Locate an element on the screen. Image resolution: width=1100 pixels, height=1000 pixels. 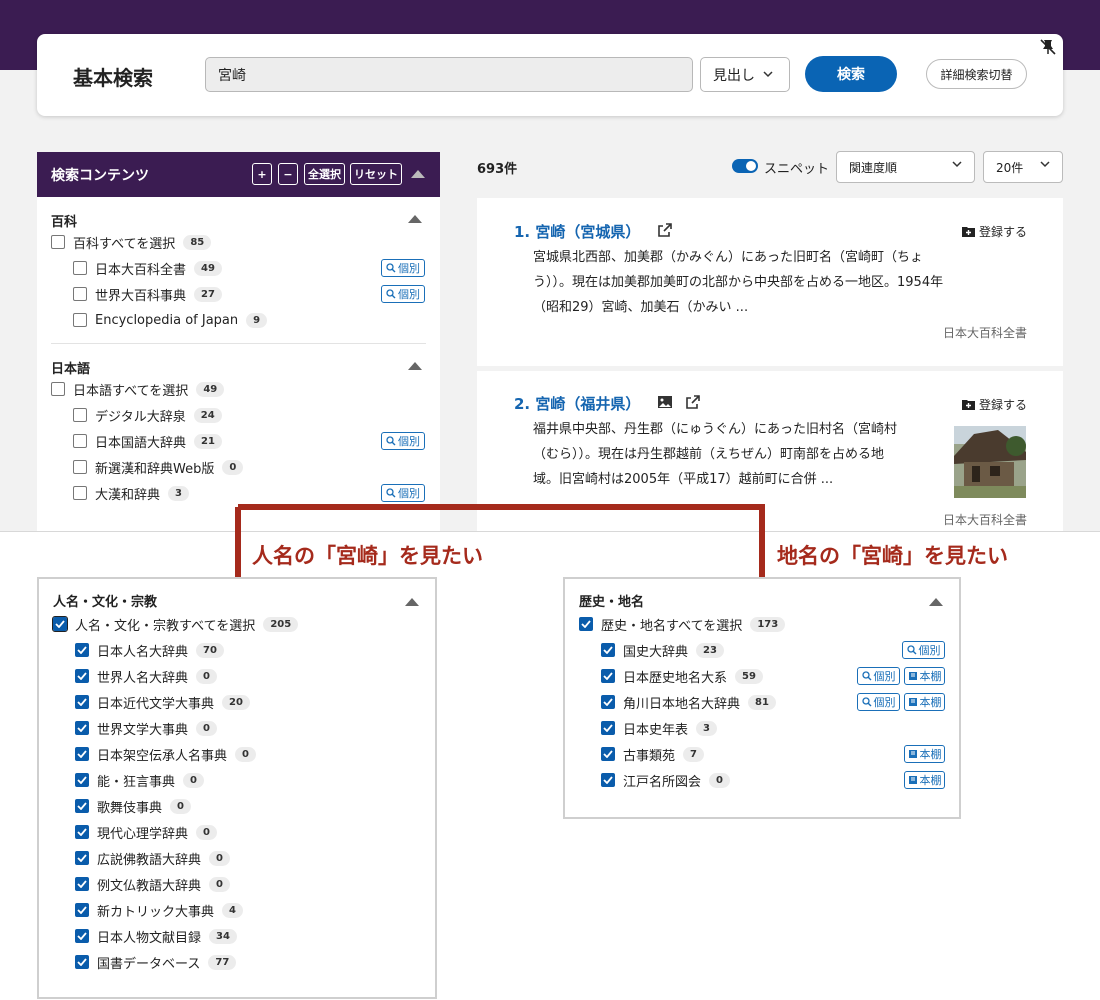
result-title-link: 1. 宮崎（宮城県） is located at coordinates (577, 231).